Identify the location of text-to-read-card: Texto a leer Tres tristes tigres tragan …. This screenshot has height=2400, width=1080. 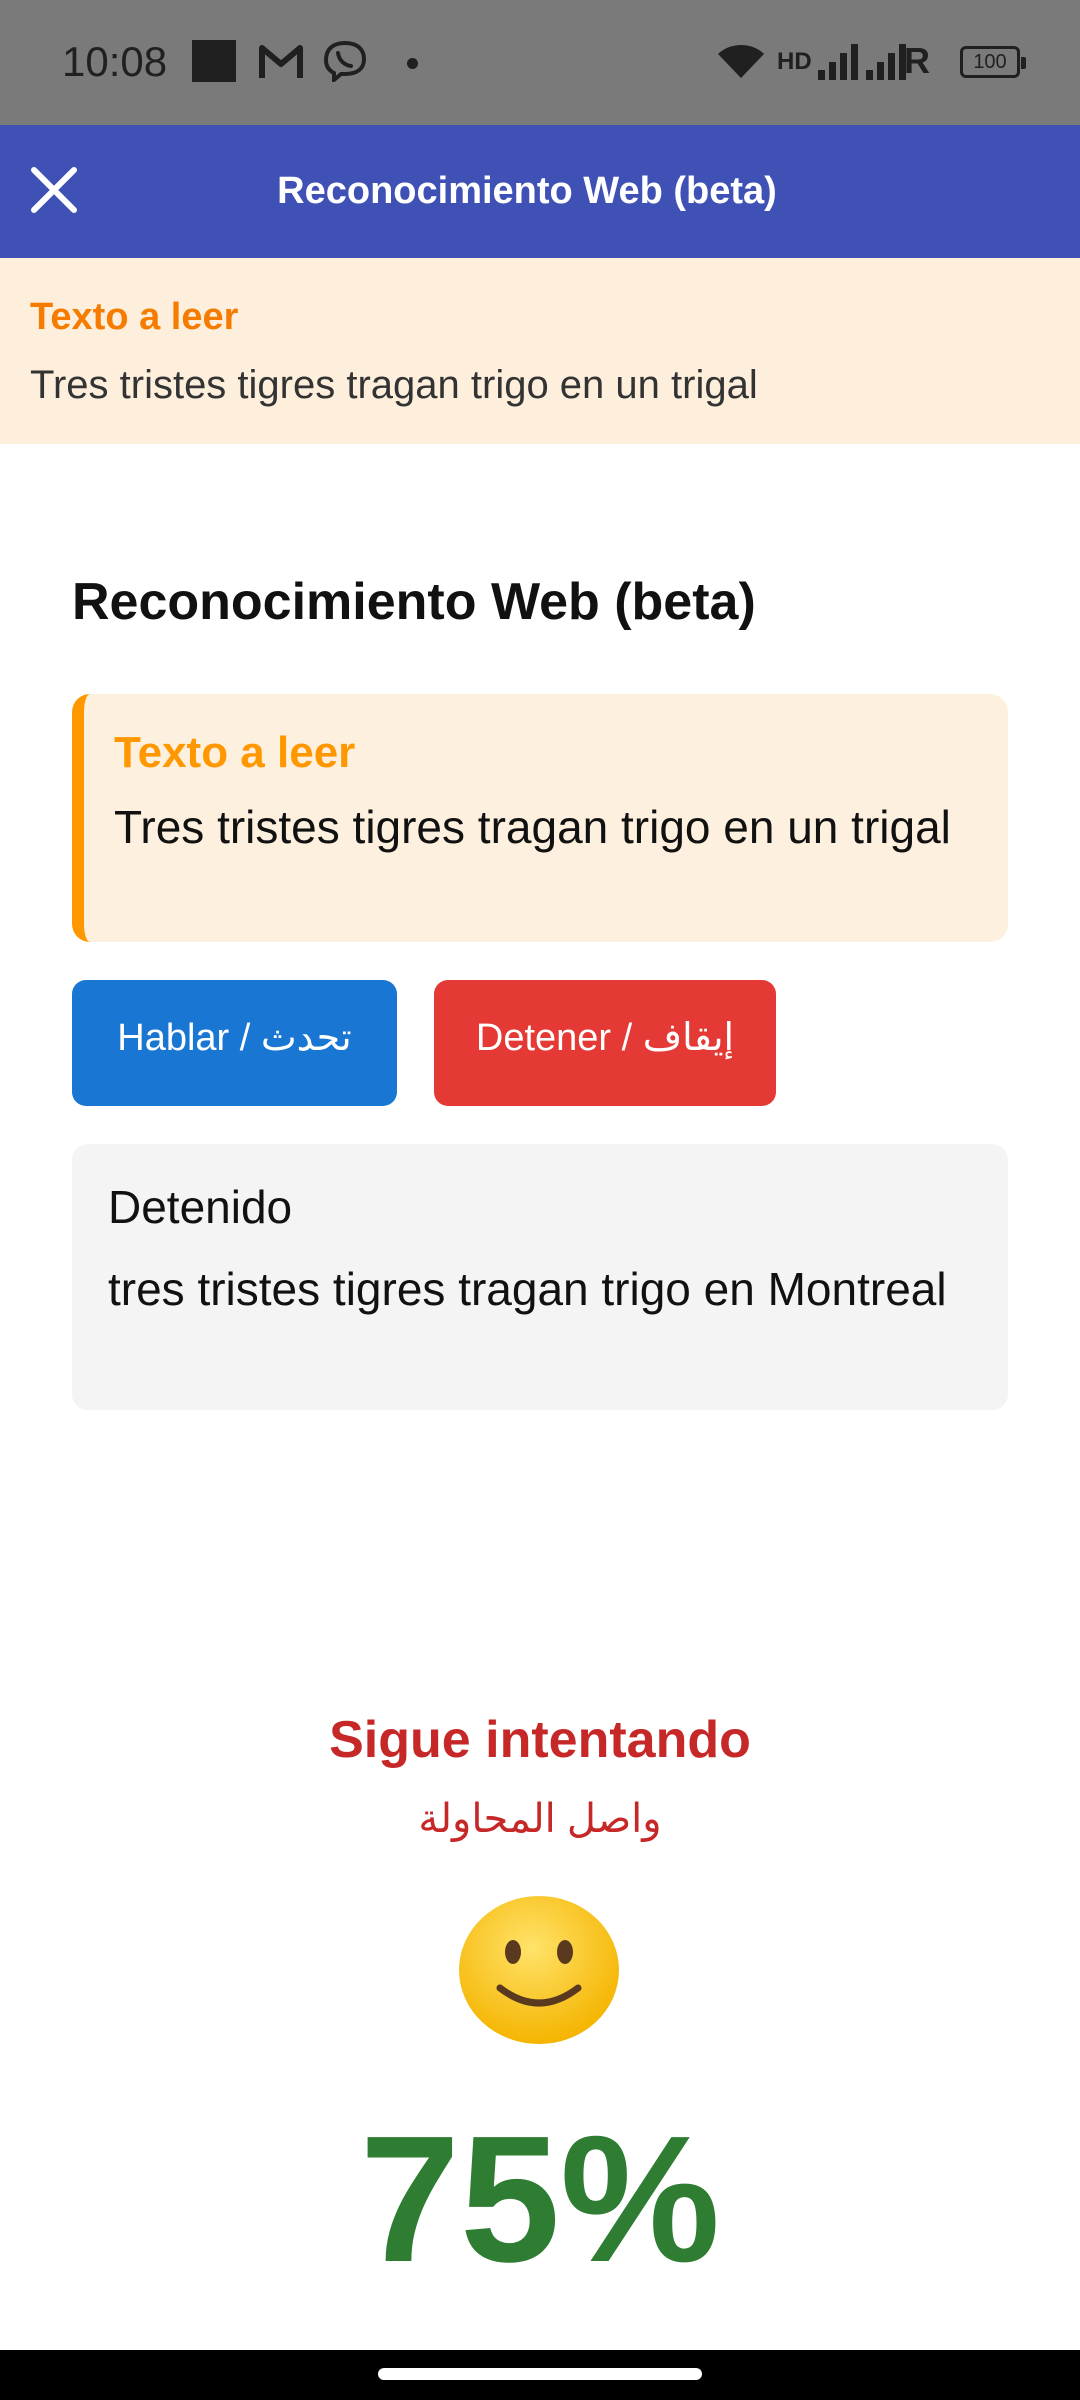
(540, 818).